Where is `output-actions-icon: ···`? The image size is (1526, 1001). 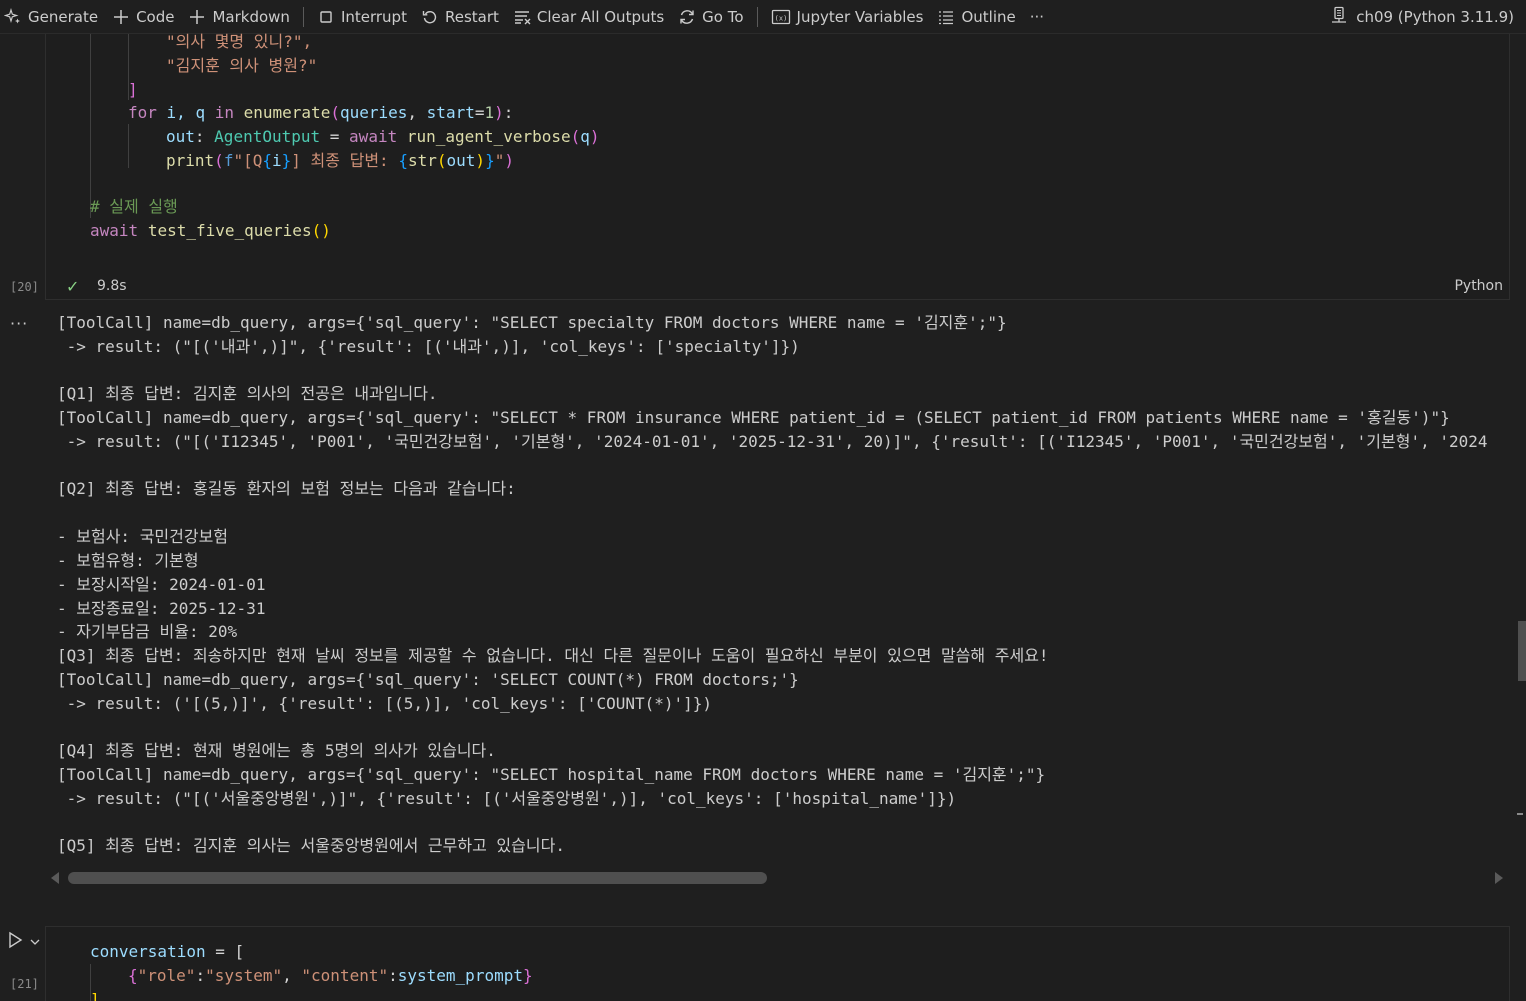 output-actions-icon: ··· is located at coordinates (19, 323).